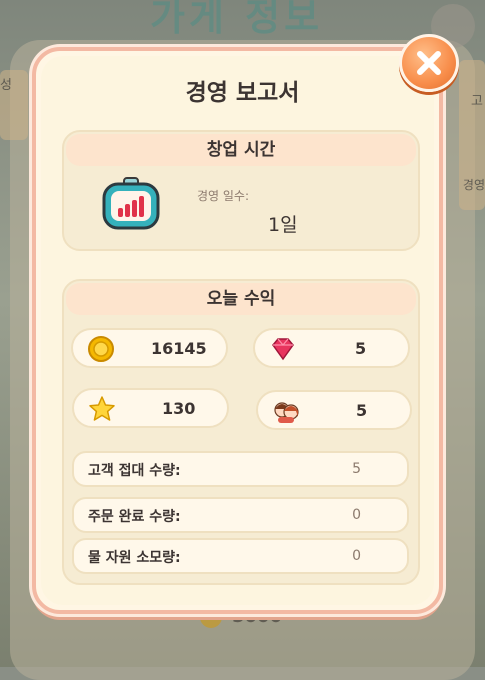  I want to click on close-x-icon, so click(429, 63).